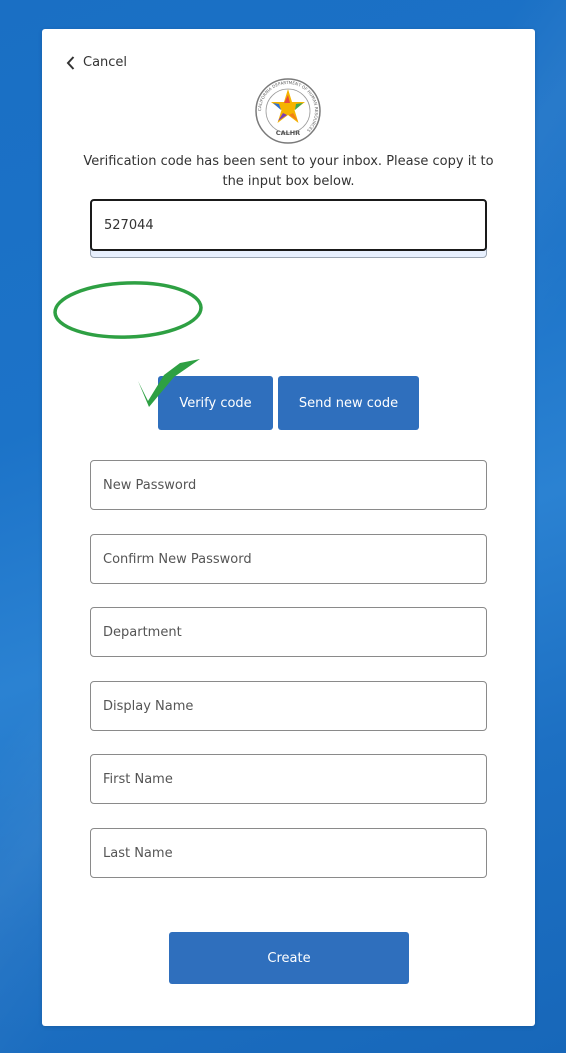  I want to click on chevron-left-icon, so click(70, 62).